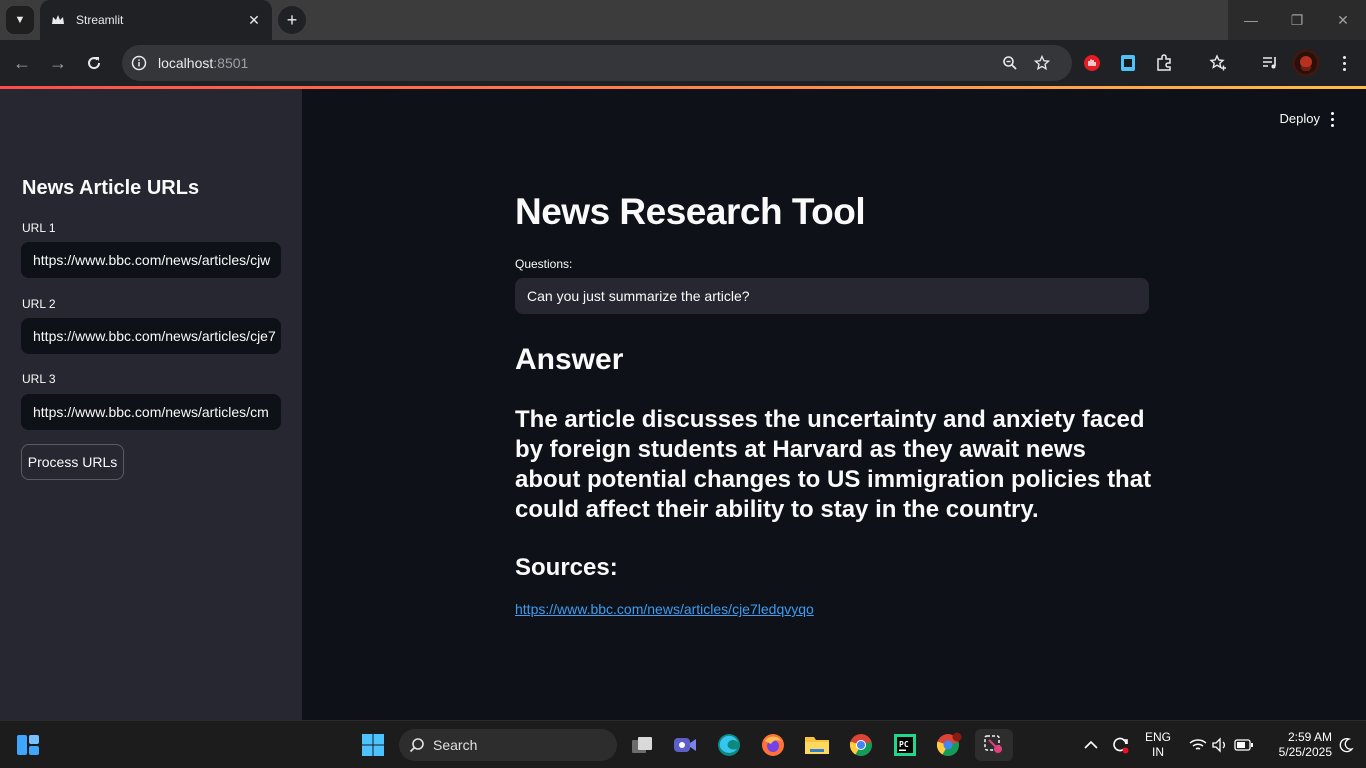 This screenshot has height=768, width=1366. Describe the element at coordinates (817, 745) in the screenshot. I see `file-explorer-icon` at that location.